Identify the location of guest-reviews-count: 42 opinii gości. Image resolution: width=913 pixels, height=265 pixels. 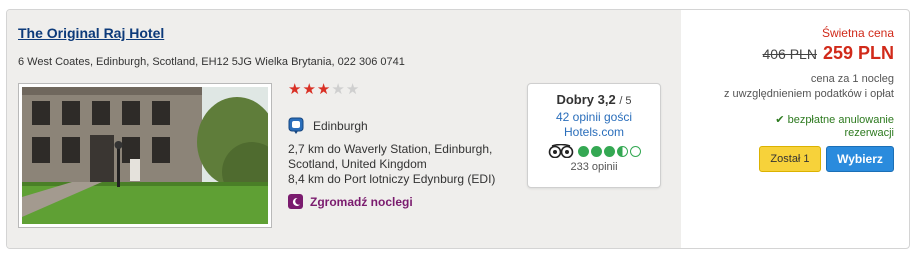
(594, 117).